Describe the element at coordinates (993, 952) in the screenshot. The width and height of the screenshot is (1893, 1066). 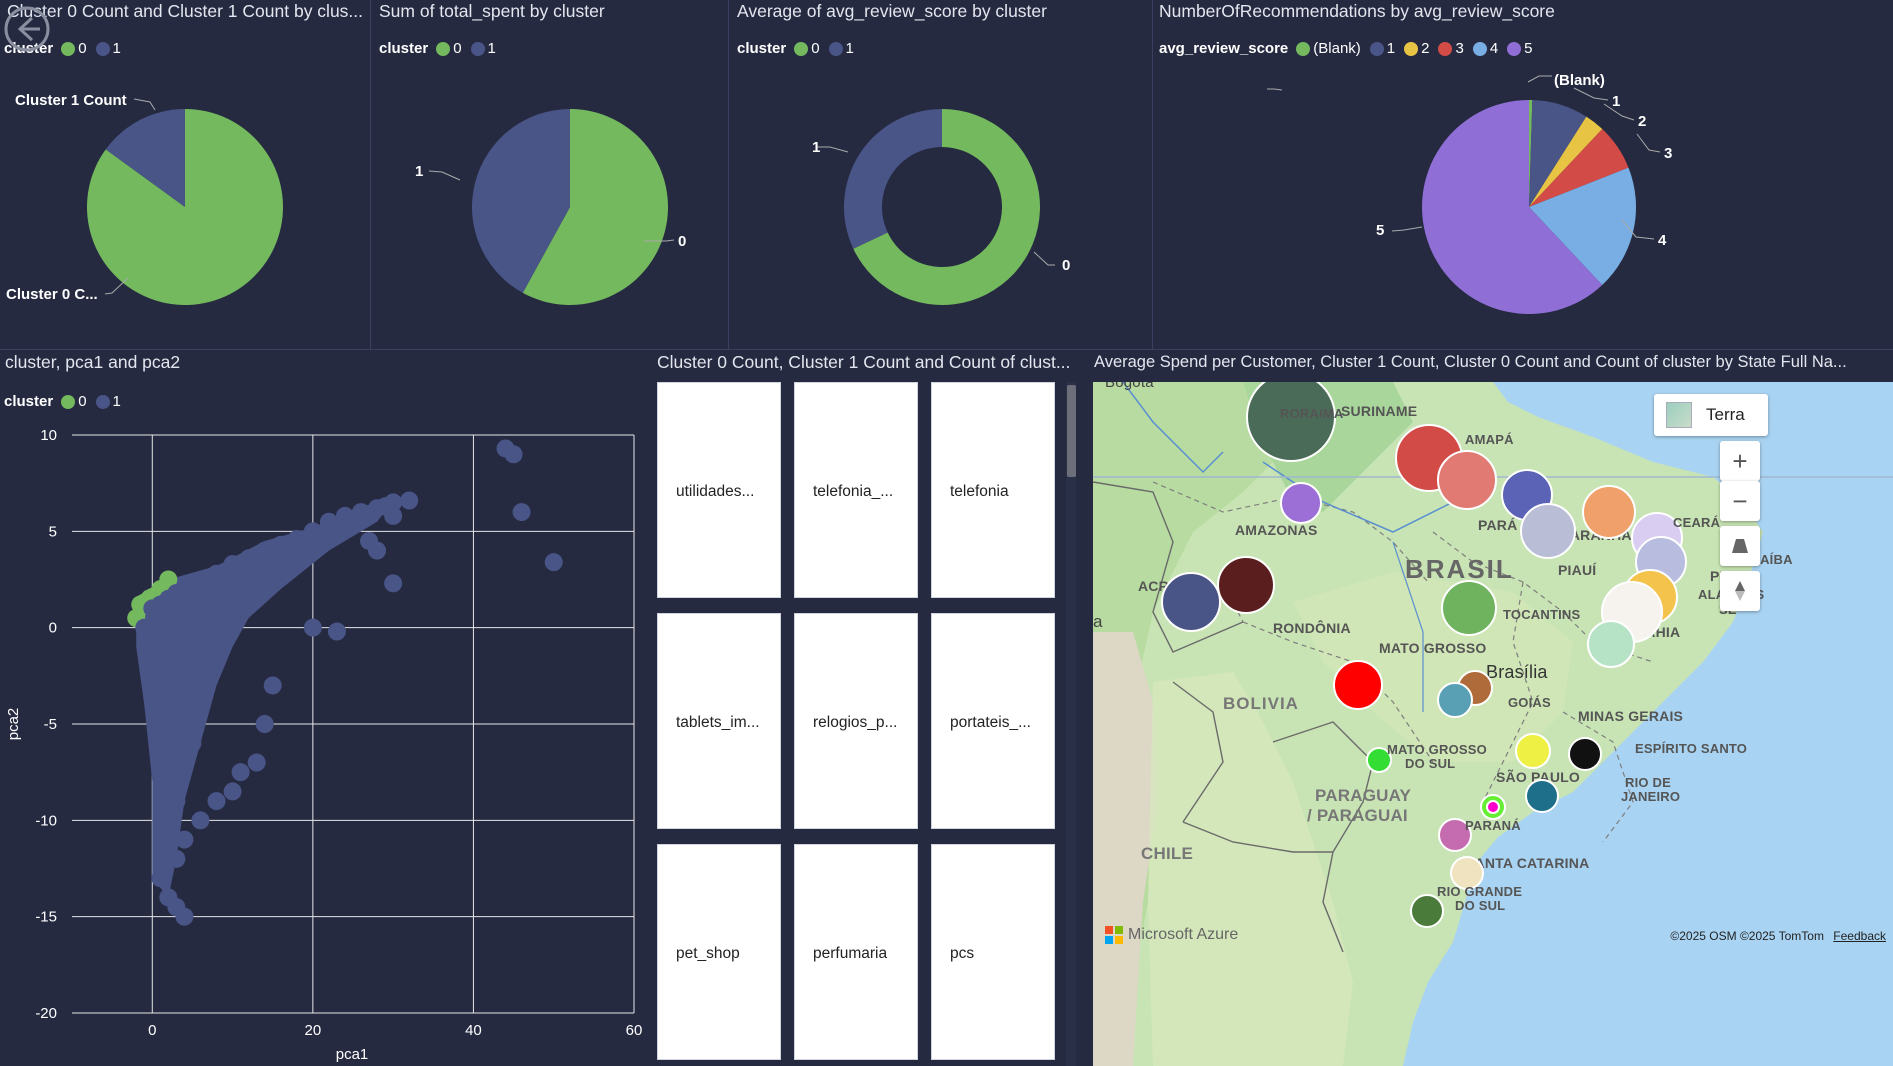
I see `category-card: pcs` at that location.